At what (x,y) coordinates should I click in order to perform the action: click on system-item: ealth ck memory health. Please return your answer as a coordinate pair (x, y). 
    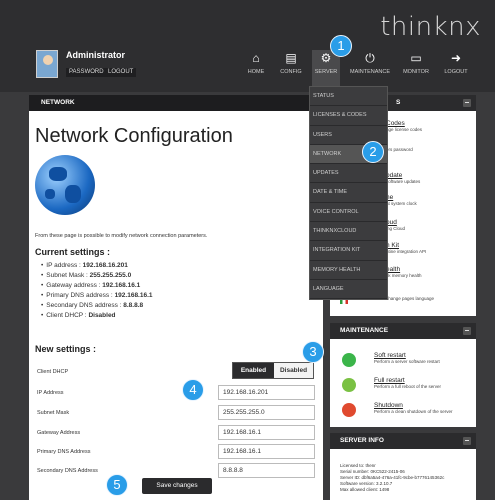
    Looking at the image, I should click on (404, 272).